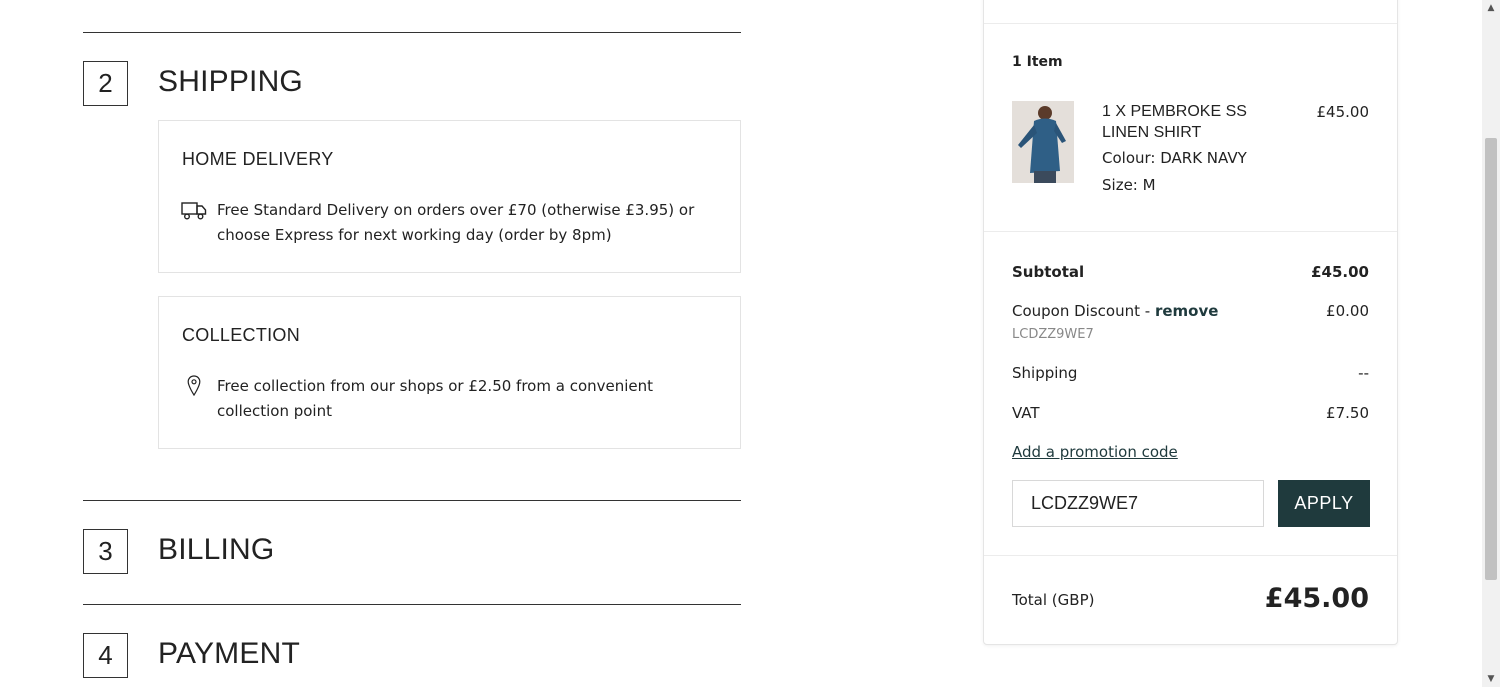 The image size is (1500, 687). What do you see at coordinates (258, 159) in the screenshot?
I see `option-title: HOME DELIVERY` at bounding box center [258, 159].